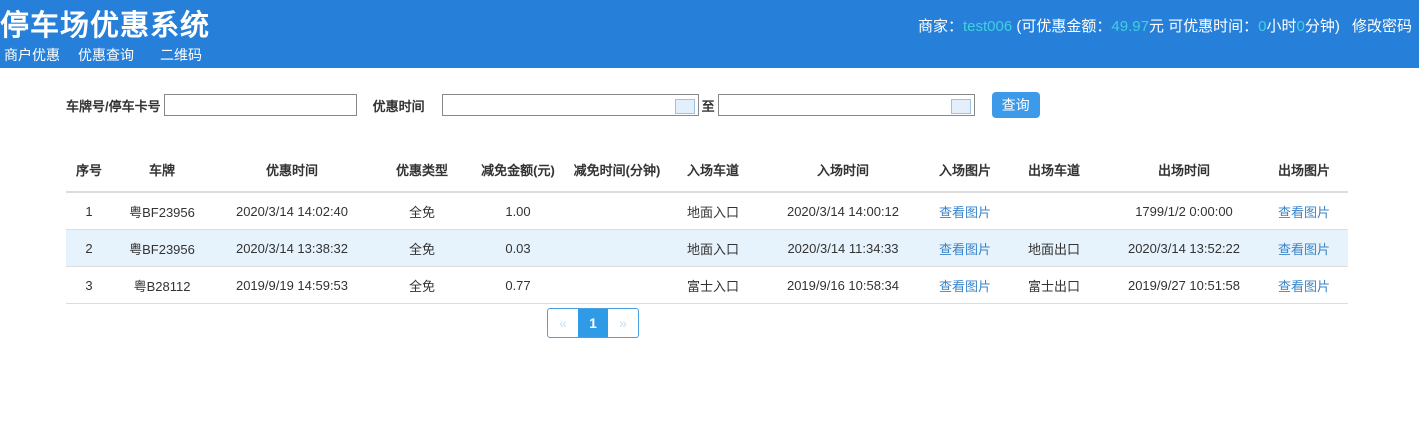 This screenshot has height=428, width=1419. I want to click on table-cell: 2020/3/14 13:38:32, so click(292, 248).